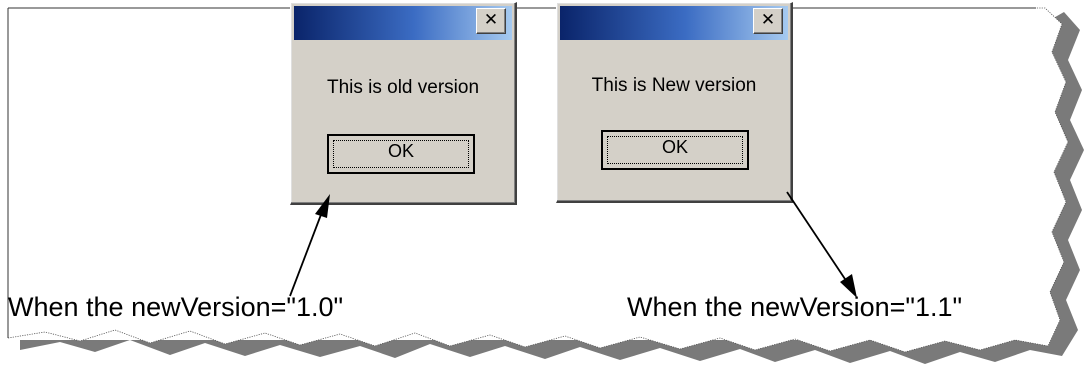 The image size is (1085, 383). Describe the element at coordinates (795, 307) in the screenshot. I see `caption-new-version: When the newVersion="1.1"` at that location.